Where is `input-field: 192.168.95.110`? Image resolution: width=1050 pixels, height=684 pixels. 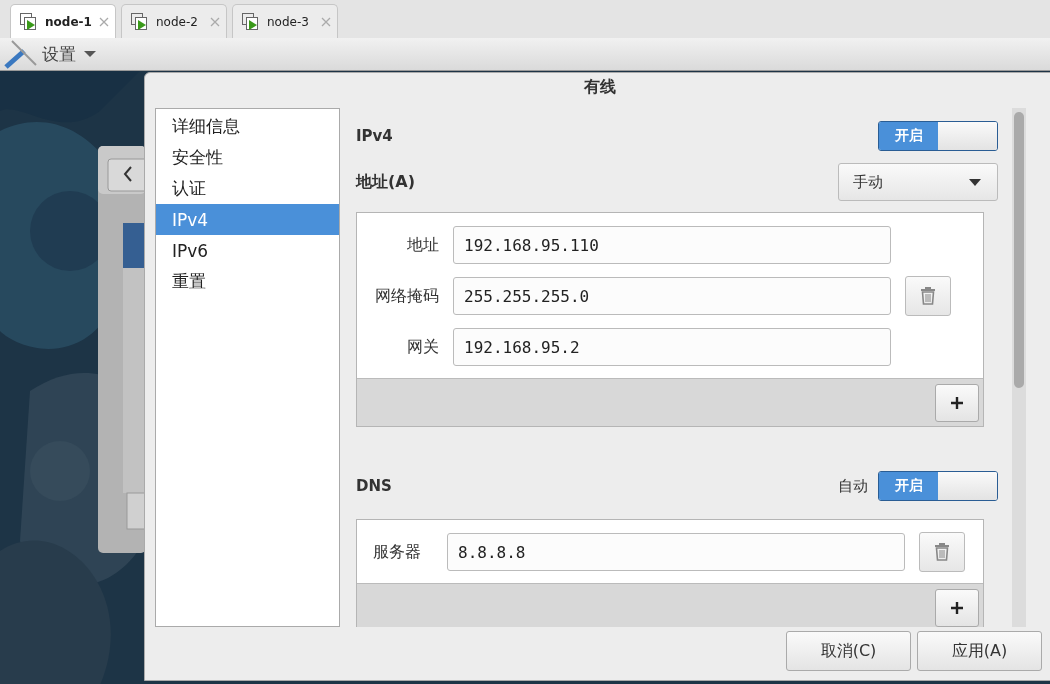 input-field: 192.168.95.110 is located at coordinates (672, 245).